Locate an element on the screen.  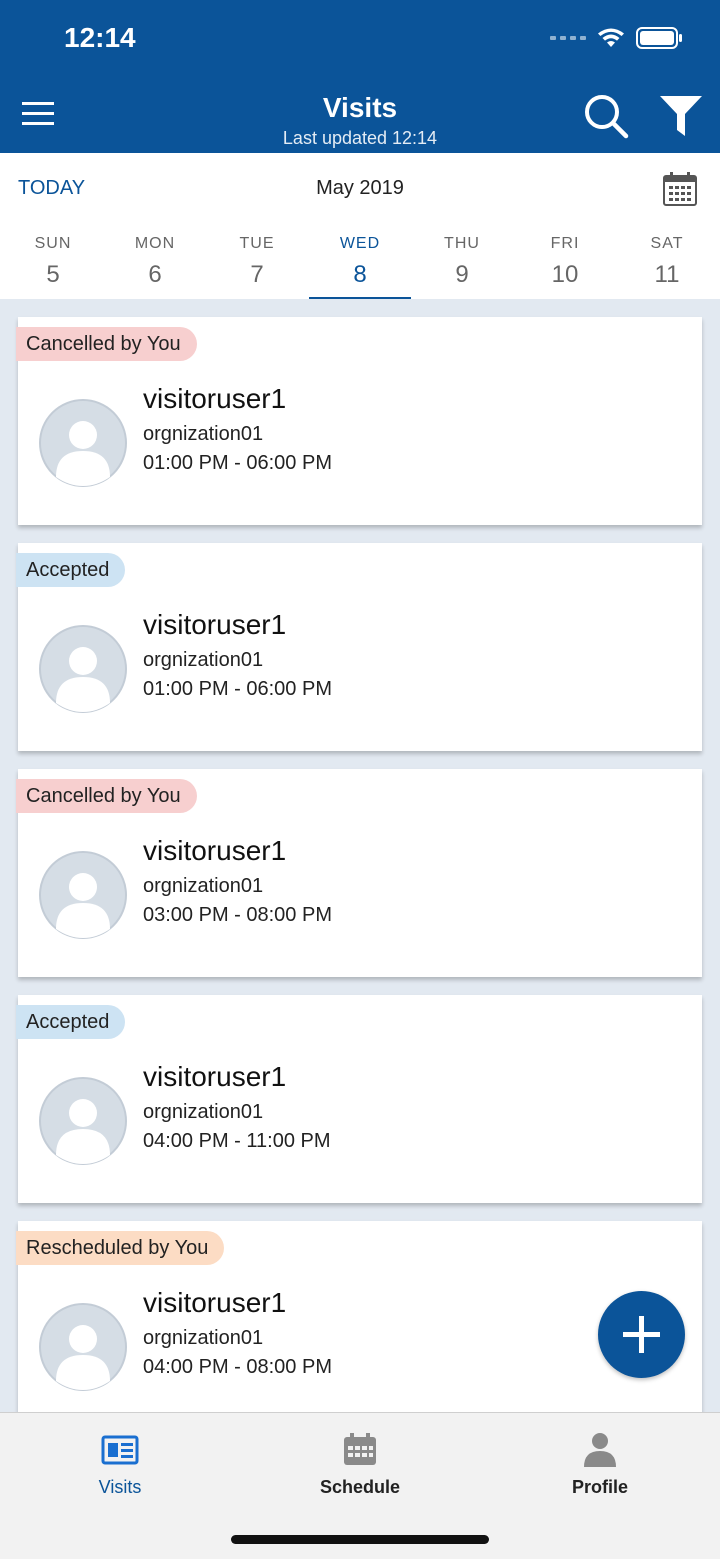
visit-time: 04:00 PM - 08:00 PM is located at coordinates (237, 1367).